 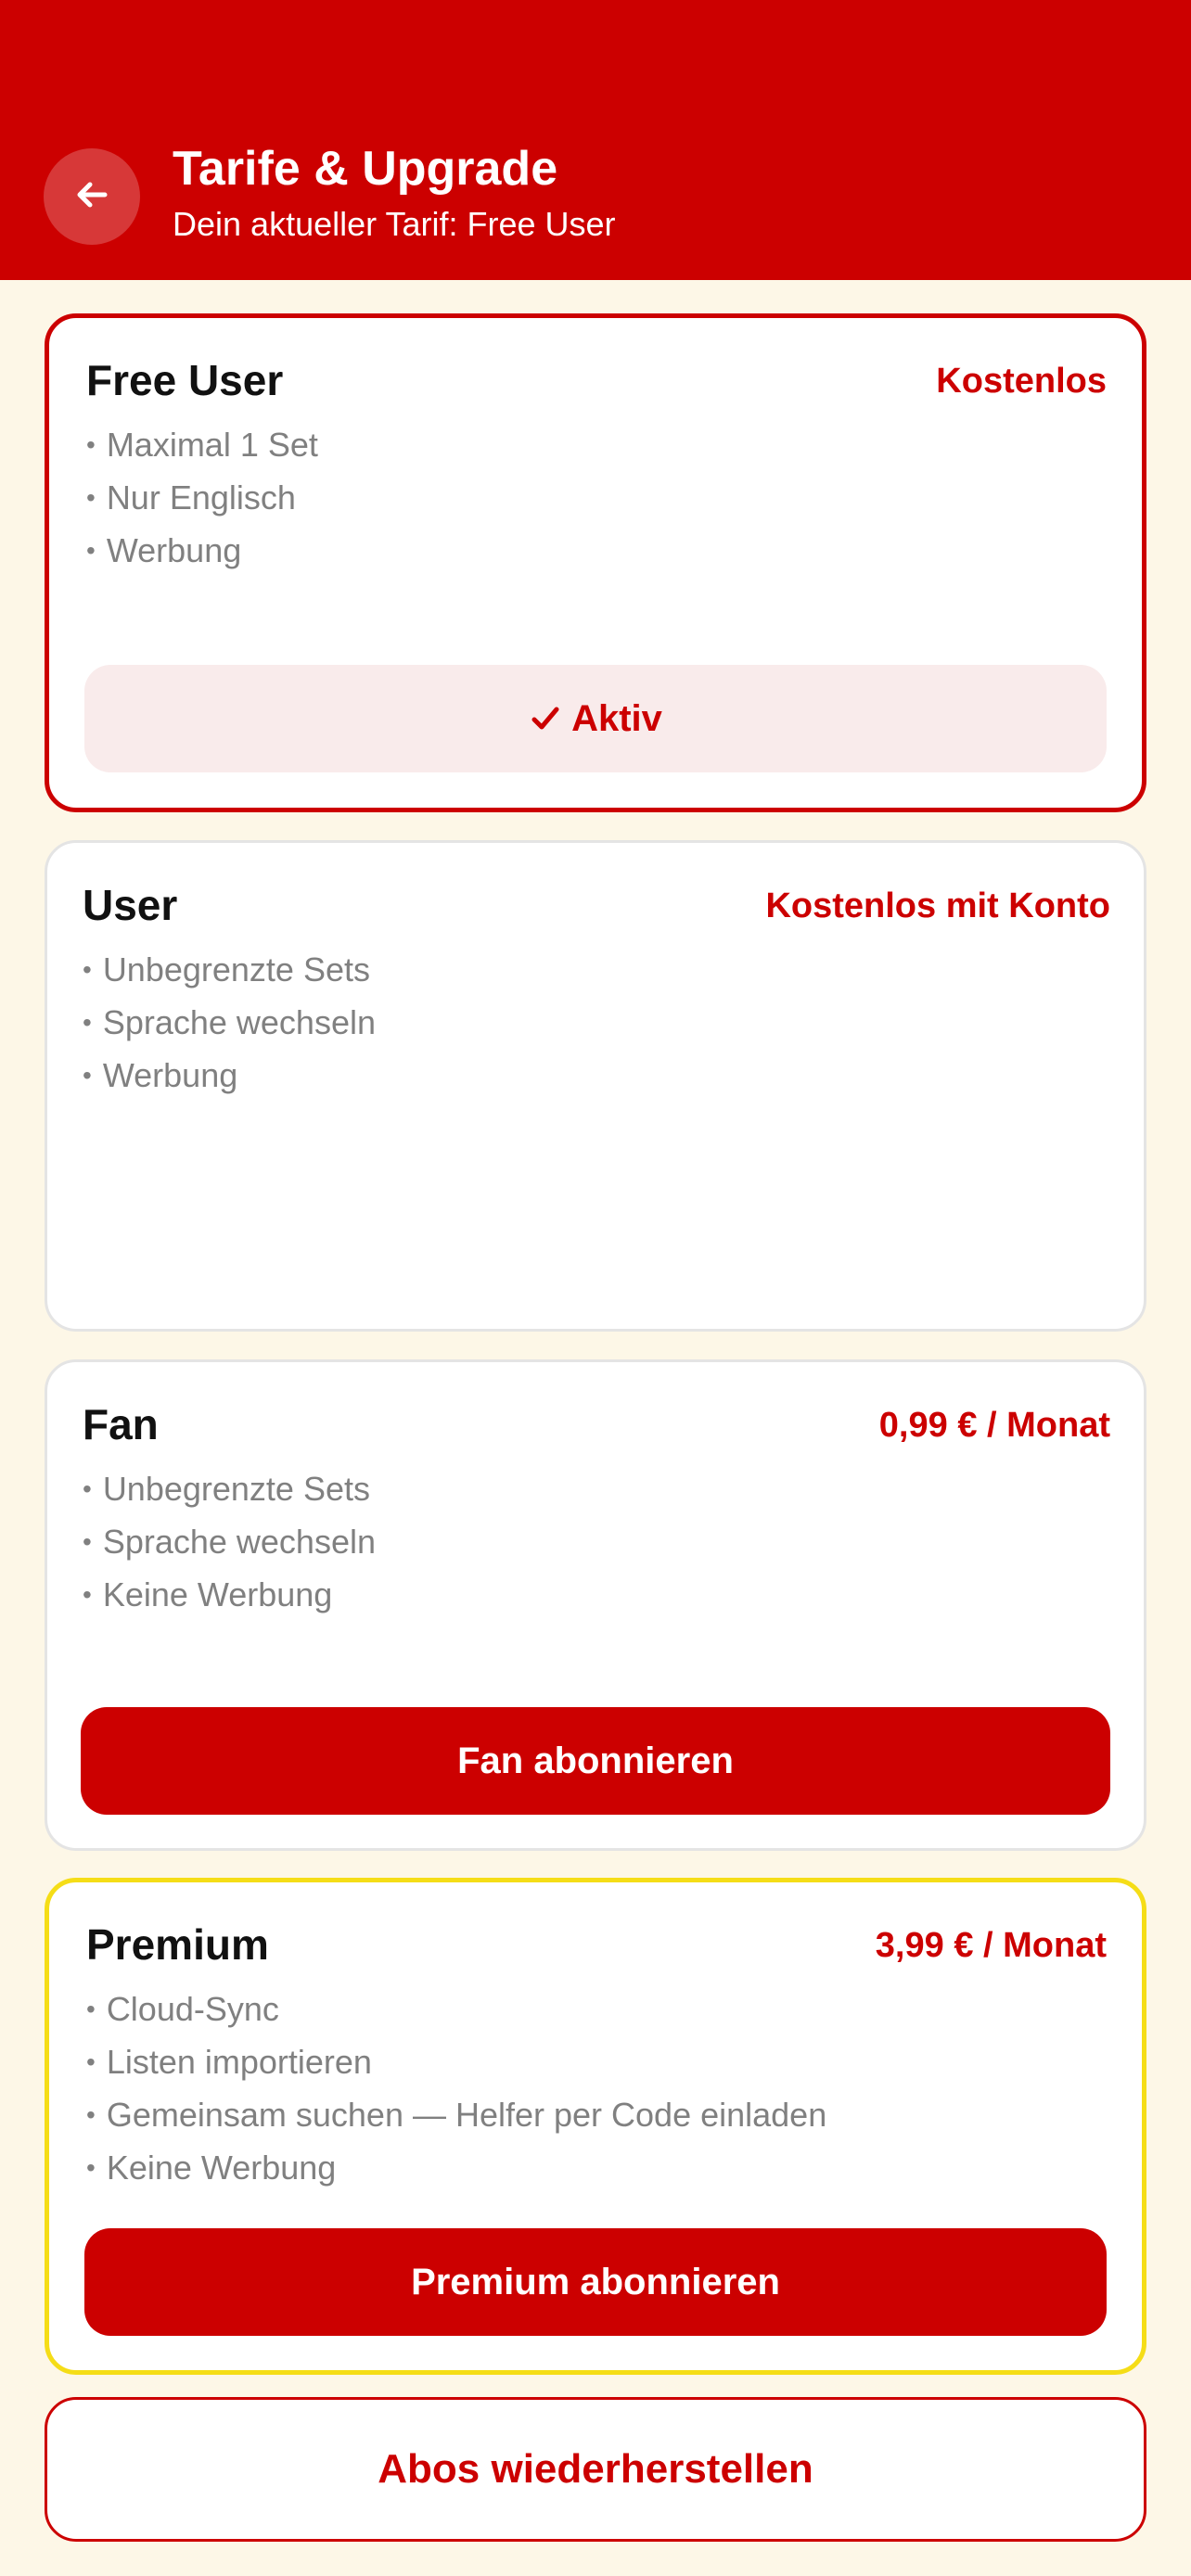 What do you see at coordinates (991, 1945) in the screenshot?
I see `plan-price: 3,99 € / Monat` at bounding box center [991, 1945].